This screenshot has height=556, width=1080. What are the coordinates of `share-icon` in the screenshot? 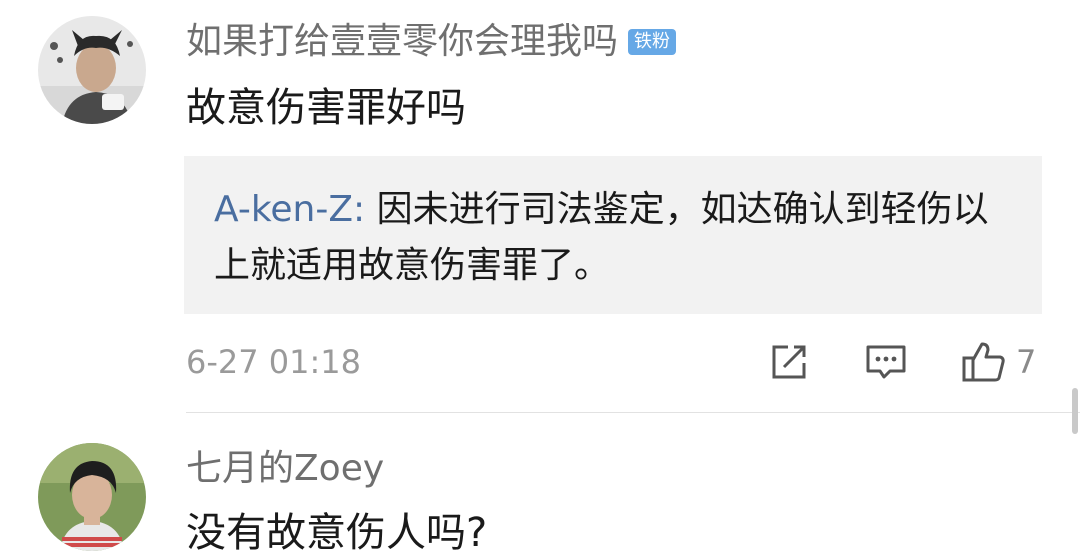 It's located at (789, 362).